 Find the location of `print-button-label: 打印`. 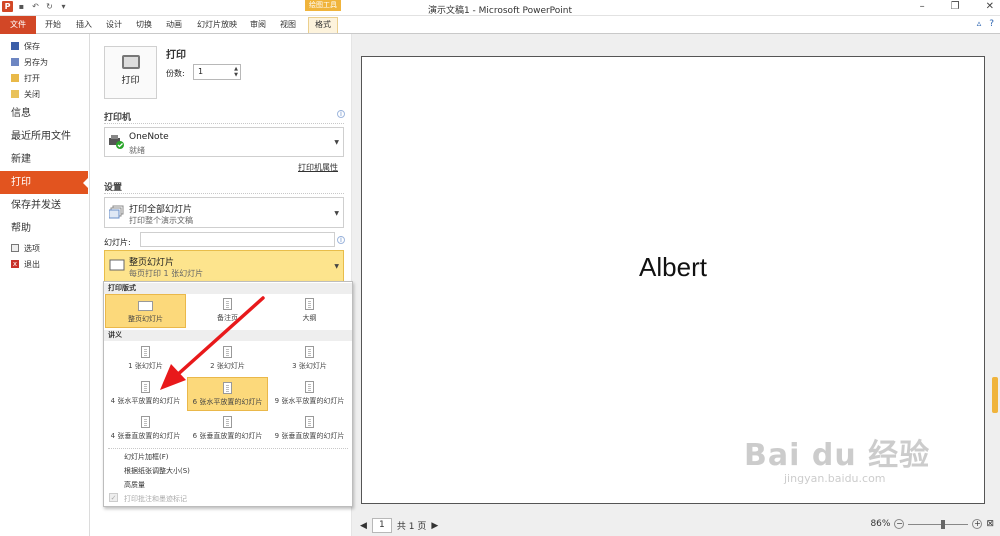

print-button-label: 打印 is located at coordinates (130, 81).